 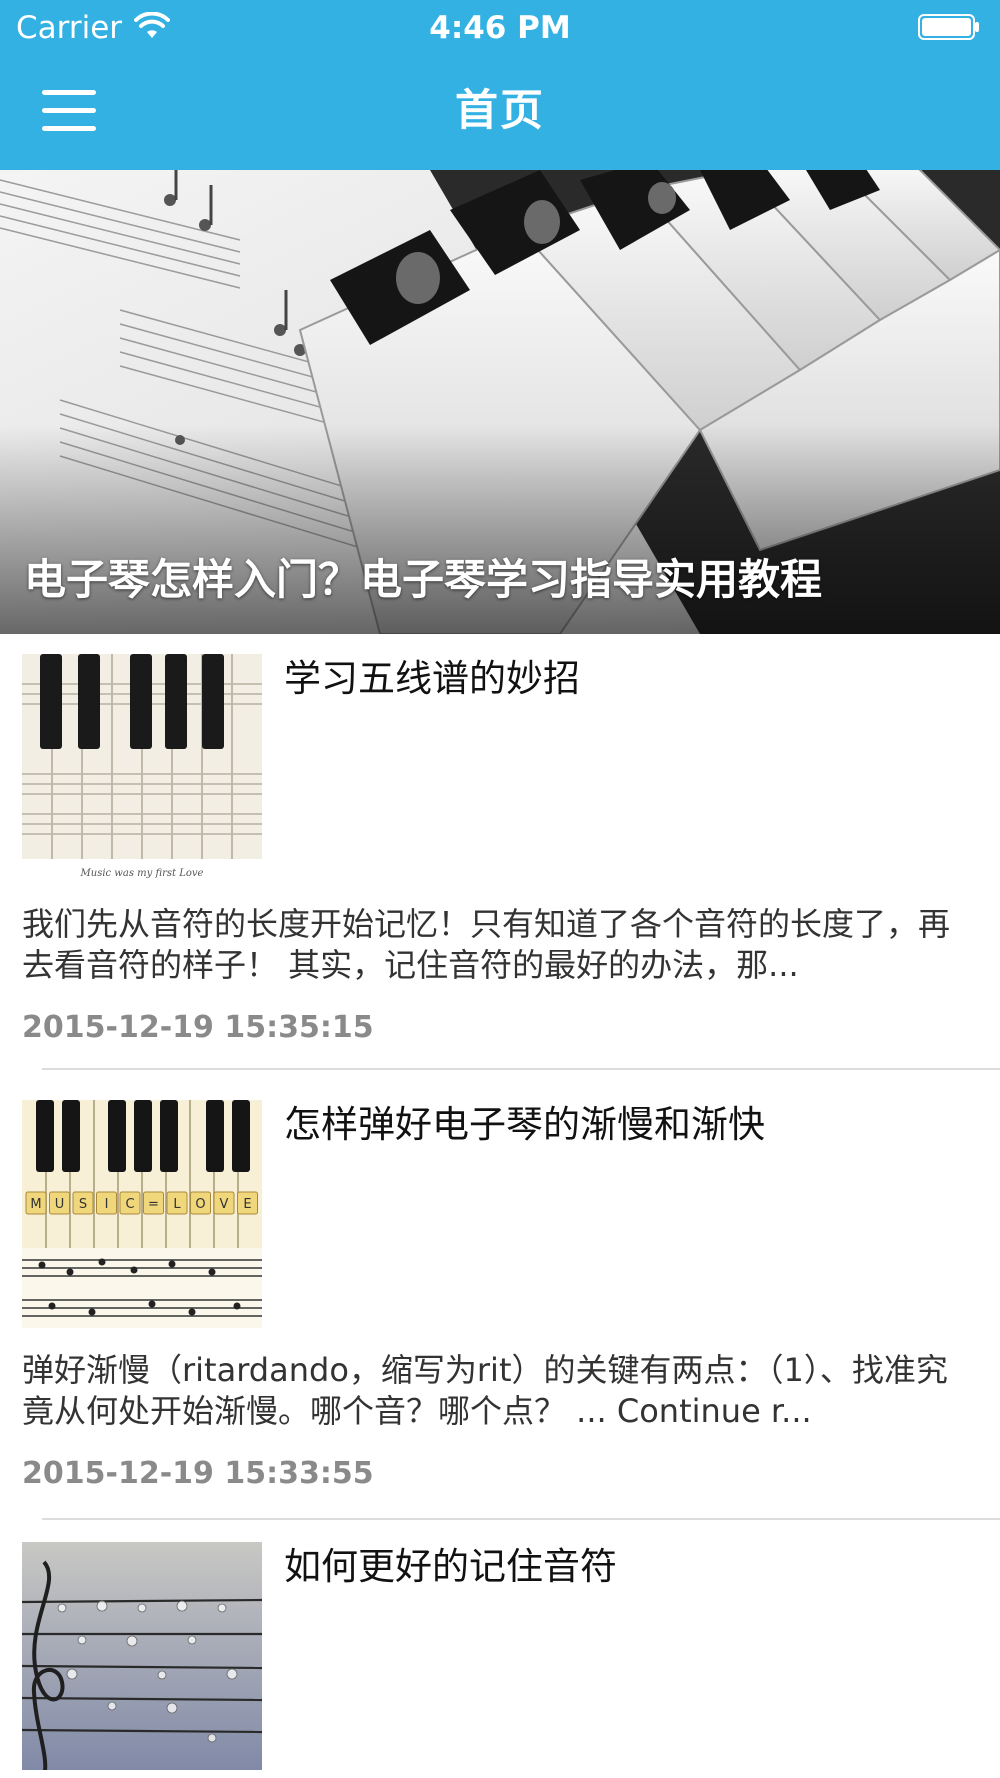 I want to click on status-bar: Carrier 4:46 PM, so click(x=500, y=28).